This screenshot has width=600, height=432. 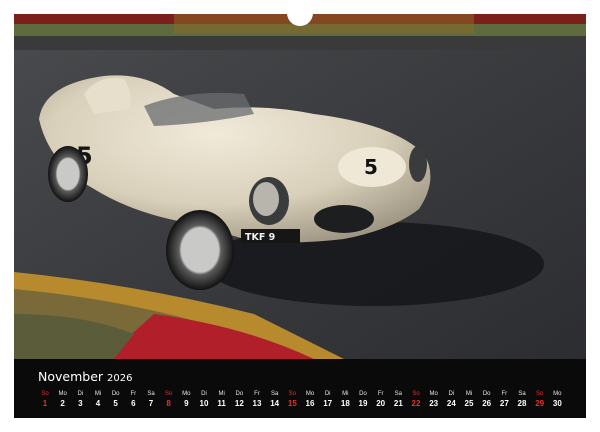 I want to click on day-cell: Mo 23, so click(x=434, y=400).